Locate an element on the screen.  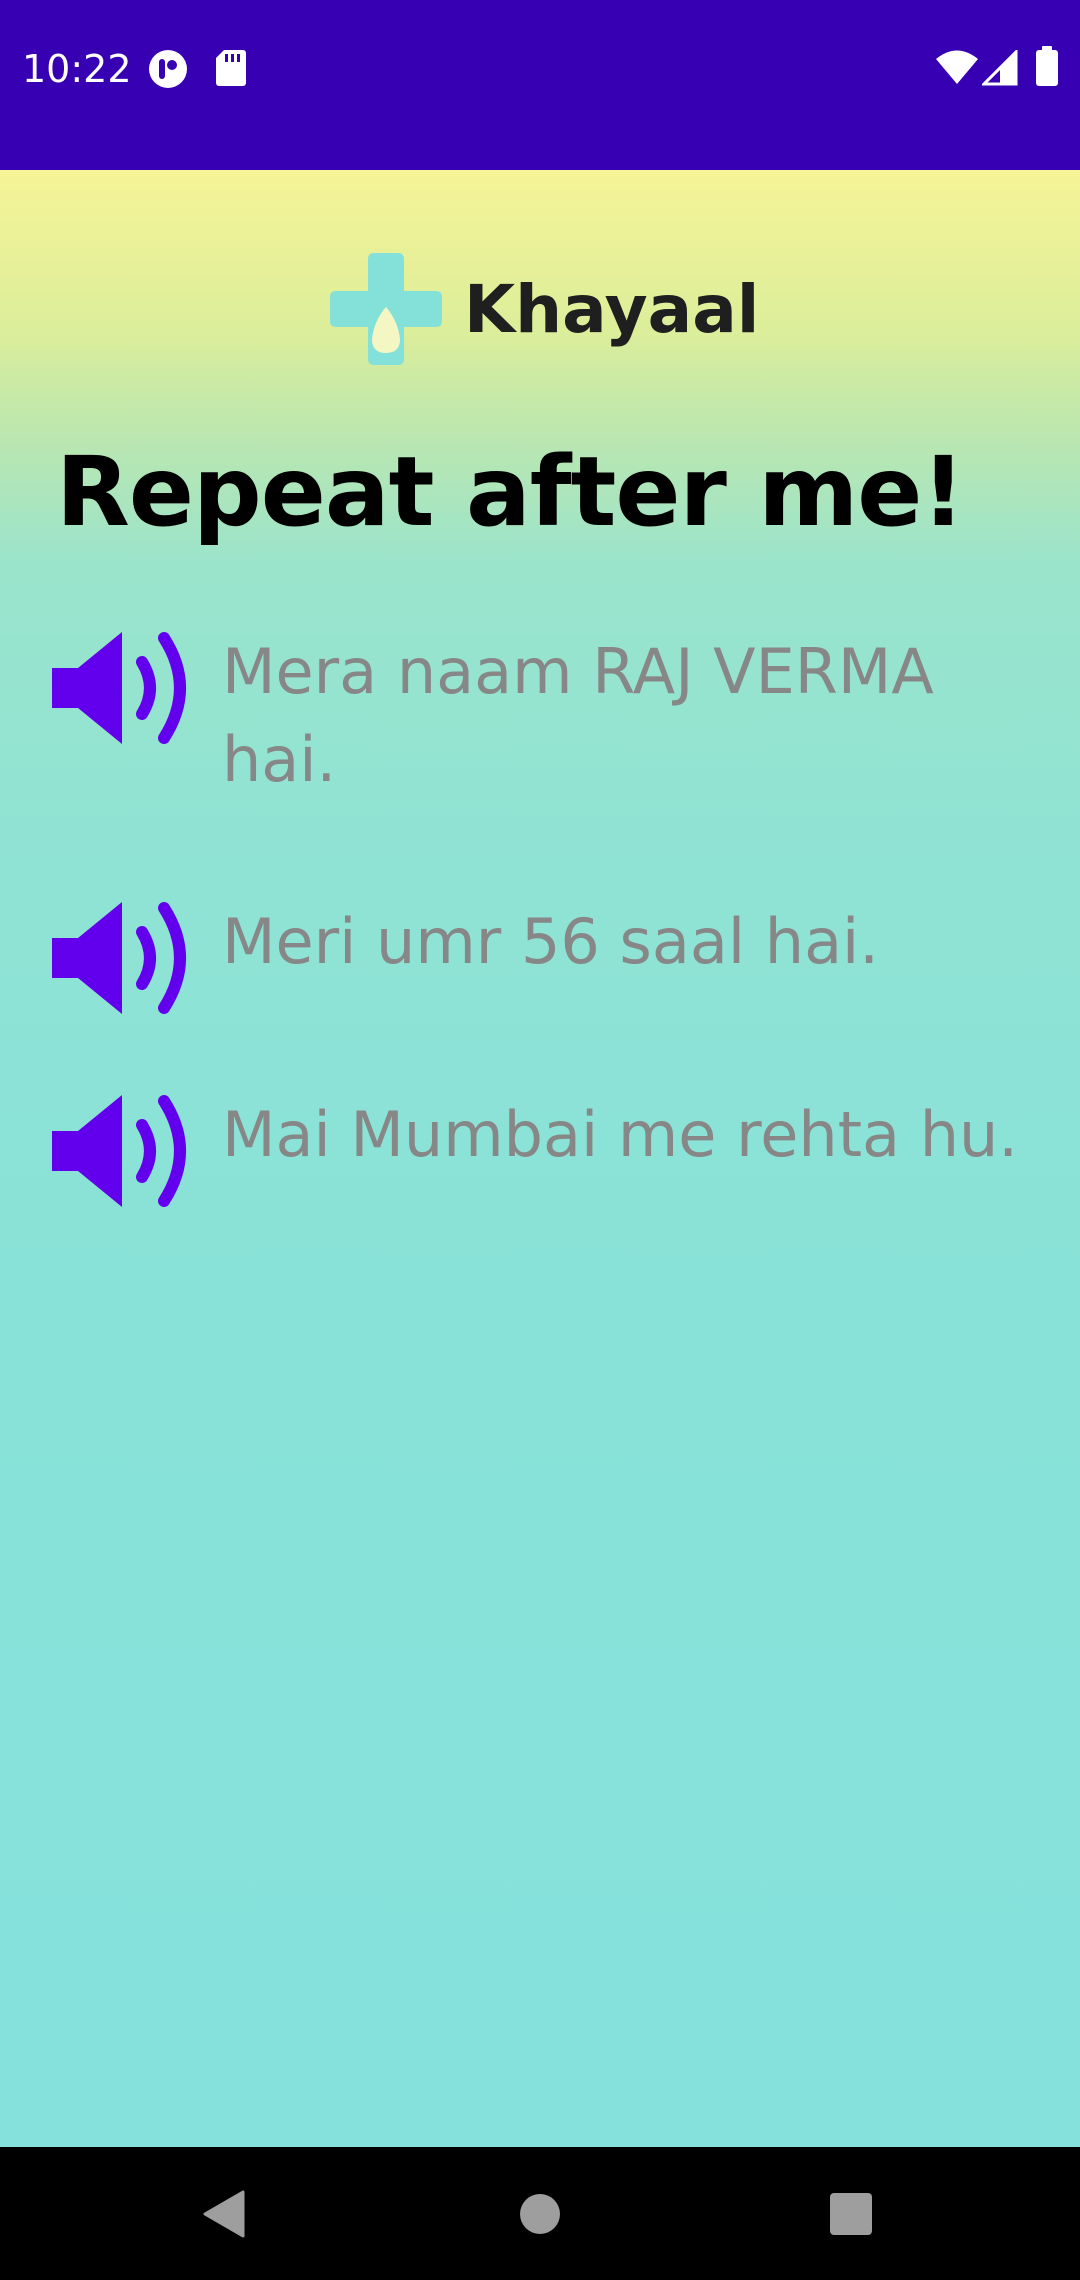
back-icon is located at coordinates (225, 2214).